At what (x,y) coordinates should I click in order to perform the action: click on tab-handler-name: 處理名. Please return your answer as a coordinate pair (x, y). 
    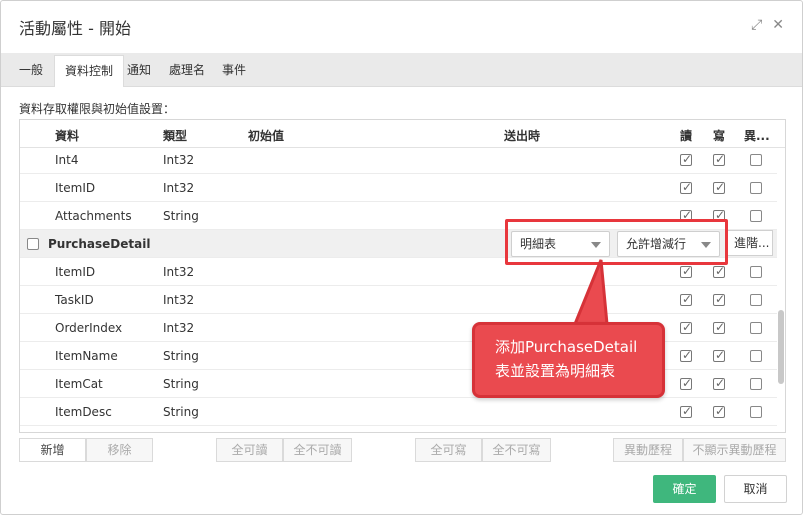
    Looking at the image, I should click on (187, 71).